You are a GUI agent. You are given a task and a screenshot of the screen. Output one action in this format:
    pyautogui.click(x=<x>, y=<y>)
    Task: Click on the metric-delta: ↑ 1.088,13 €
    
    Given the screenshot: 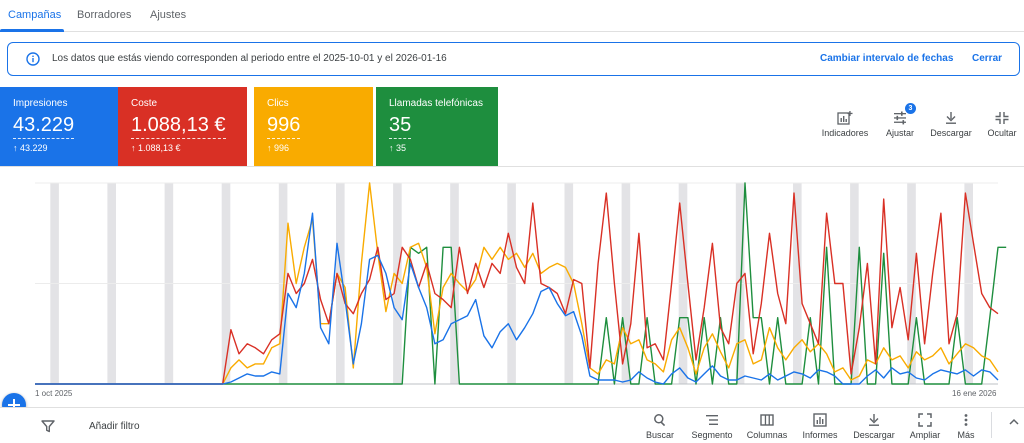 What is the action you would take?
    pyautogui.click(x=156, y=148)
    